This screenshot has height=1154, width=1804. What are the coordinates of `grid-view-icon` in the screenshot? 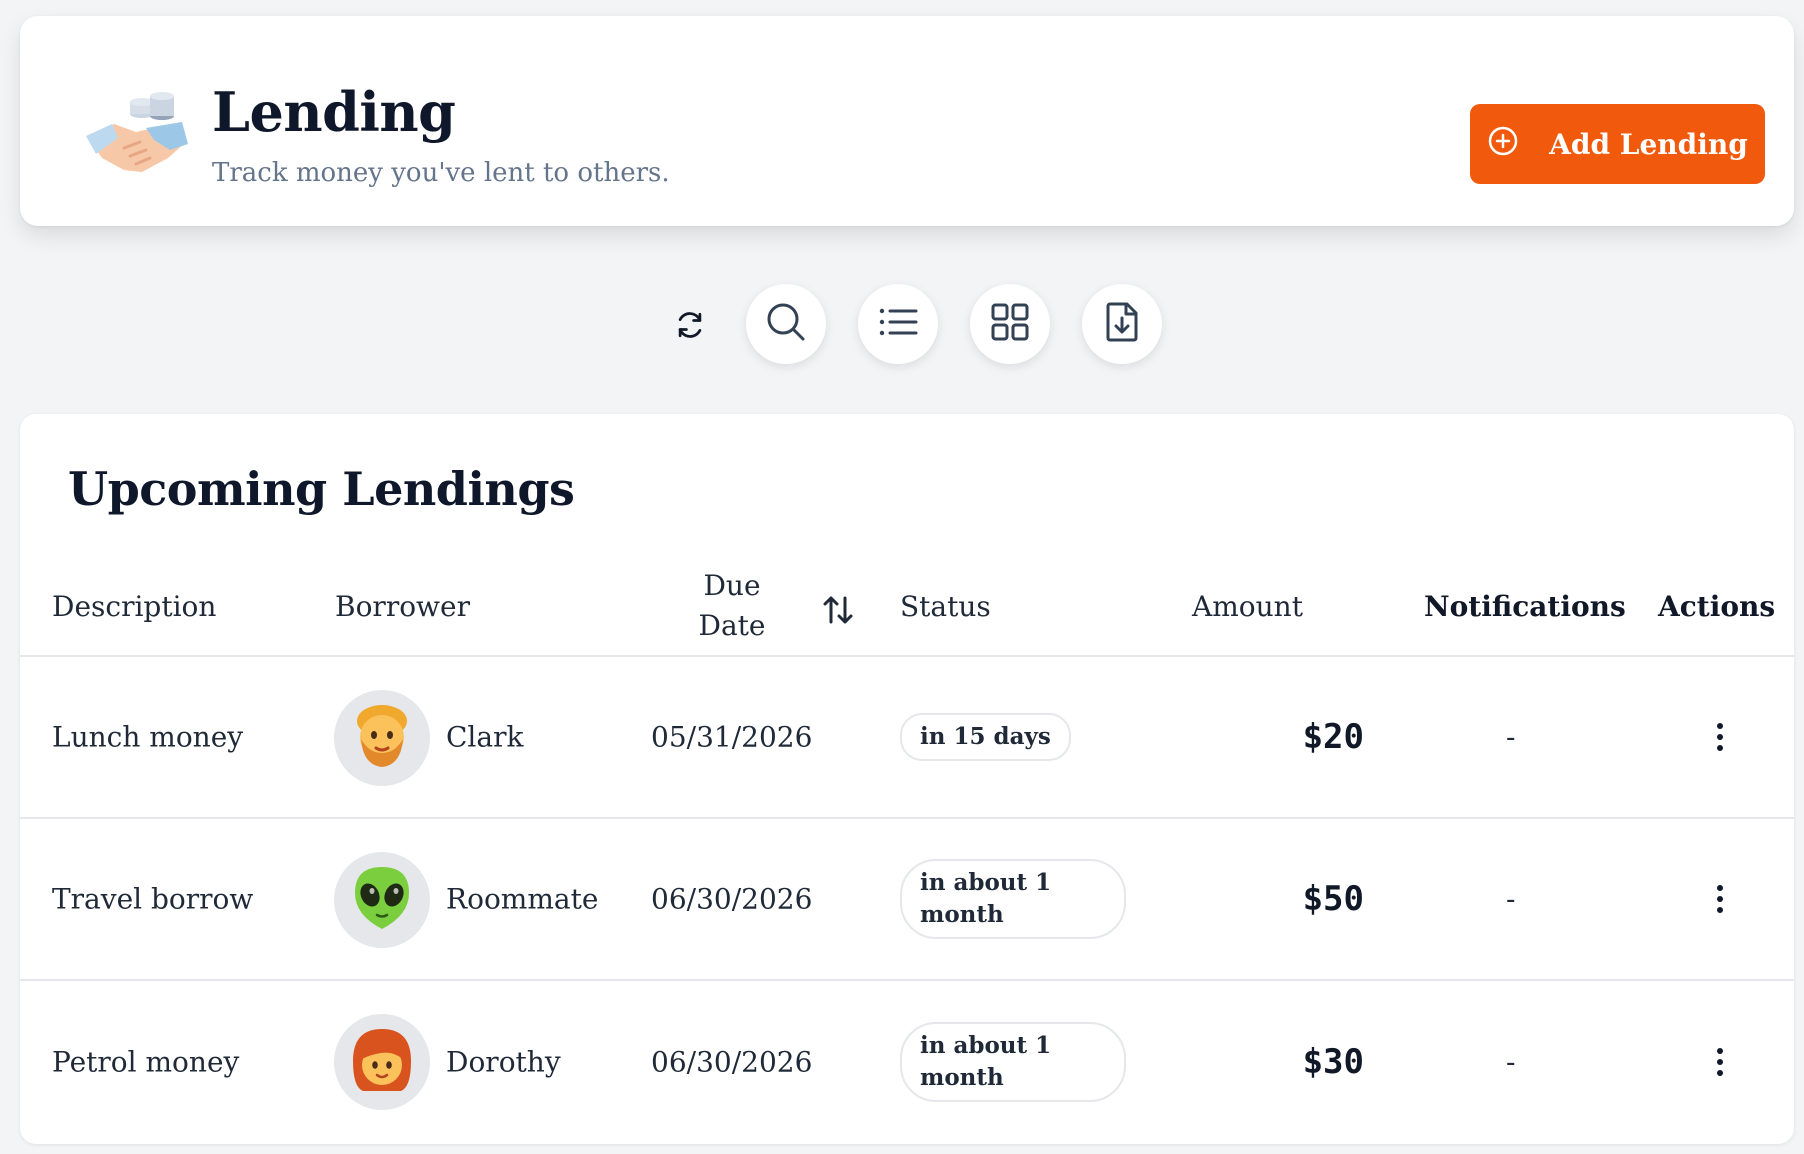 It's located at (1010, 324).